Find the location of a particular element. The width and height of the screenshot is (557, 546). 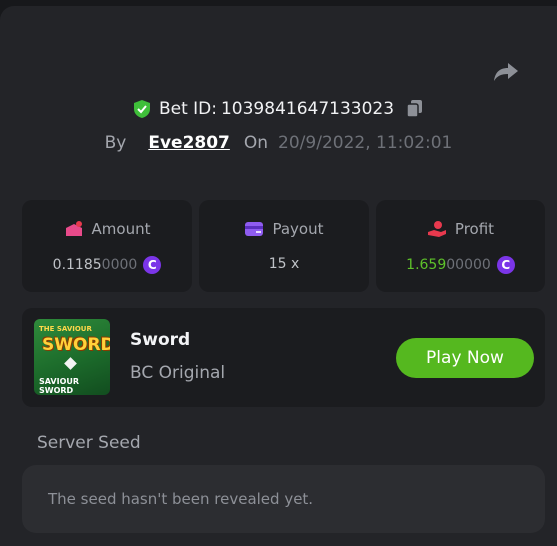

profit-card: Profit 1.65900000 C is located at coordinates (460, 246).